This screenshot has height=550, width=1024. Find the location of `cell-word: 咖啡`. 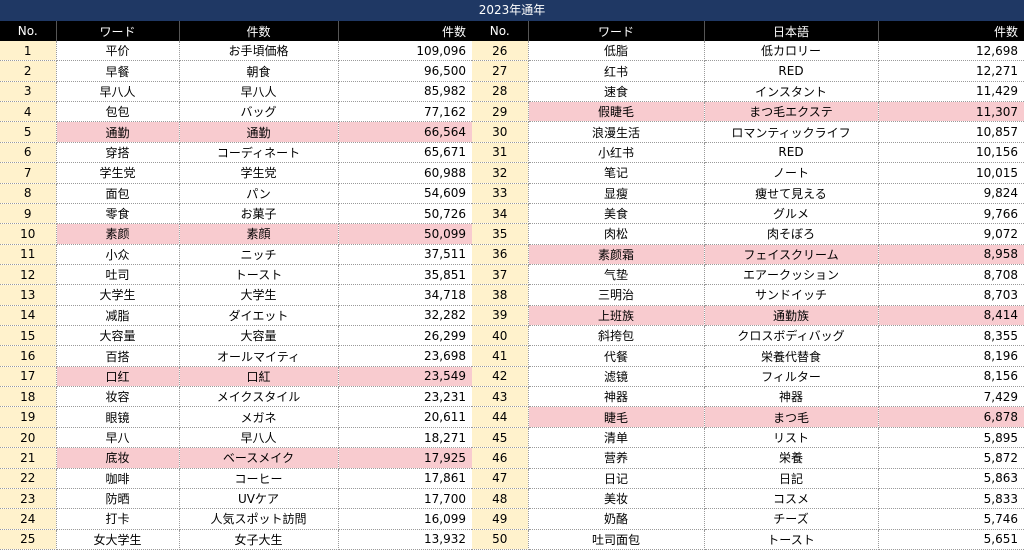

cell-word: 咖啡 is located at coordinates (118, 478).